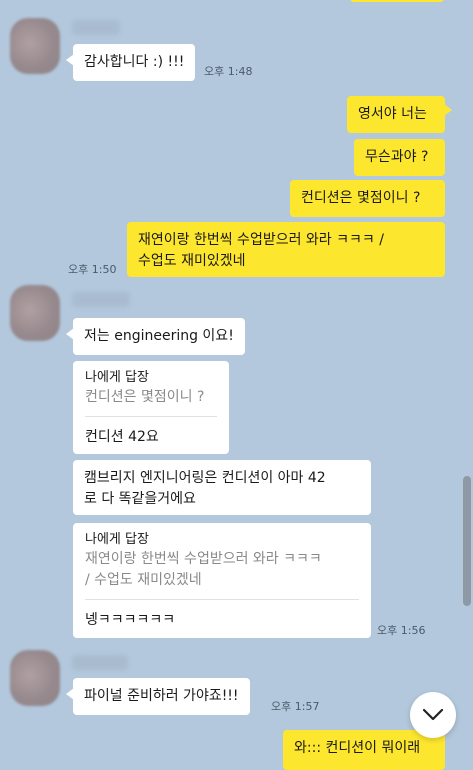  I want to click on message-bubble: 와::: 컨디션이 뭐이래, so click(364, 750).